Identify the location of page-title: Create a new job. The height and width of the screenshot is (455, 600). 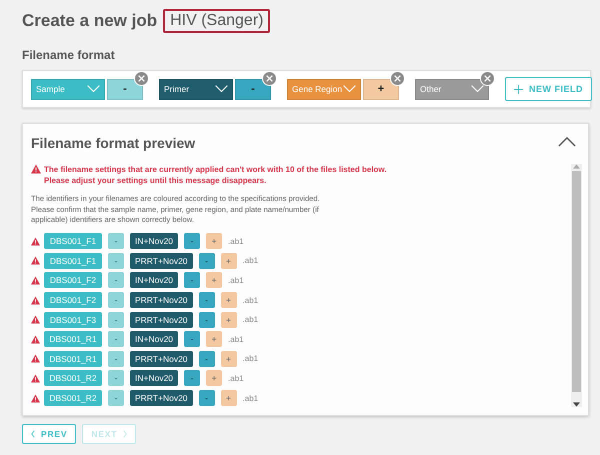
(90, 21).